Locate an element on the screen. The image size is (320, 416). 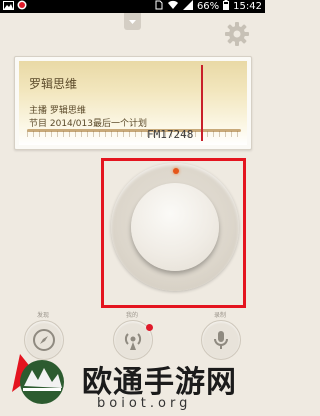
frequency-label: FM17248 is located at coordinates (170, 134).